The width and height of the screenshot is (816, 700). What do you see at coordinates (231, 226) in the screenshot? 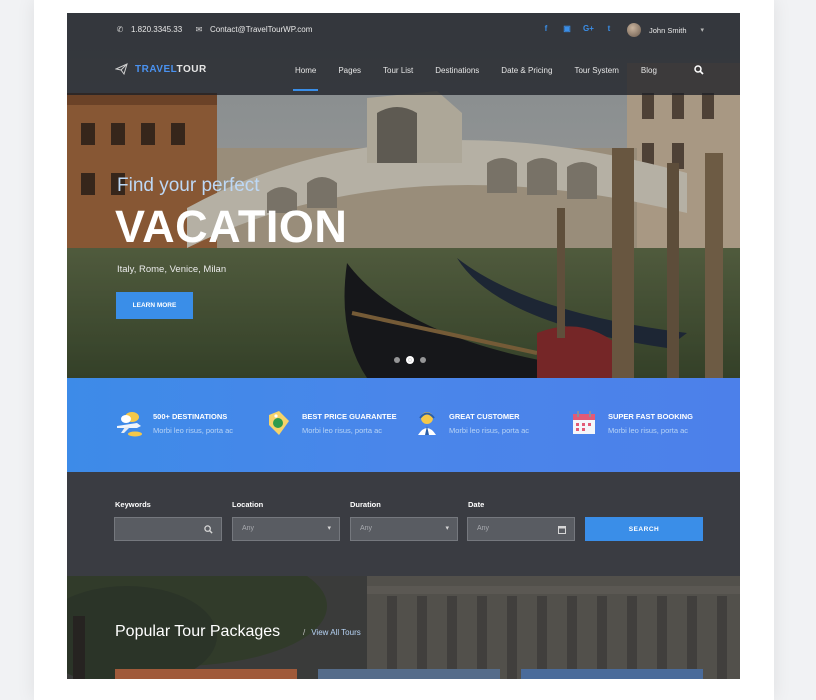
I see `hero-headline: VACATION` at bounding box center [231, 226].